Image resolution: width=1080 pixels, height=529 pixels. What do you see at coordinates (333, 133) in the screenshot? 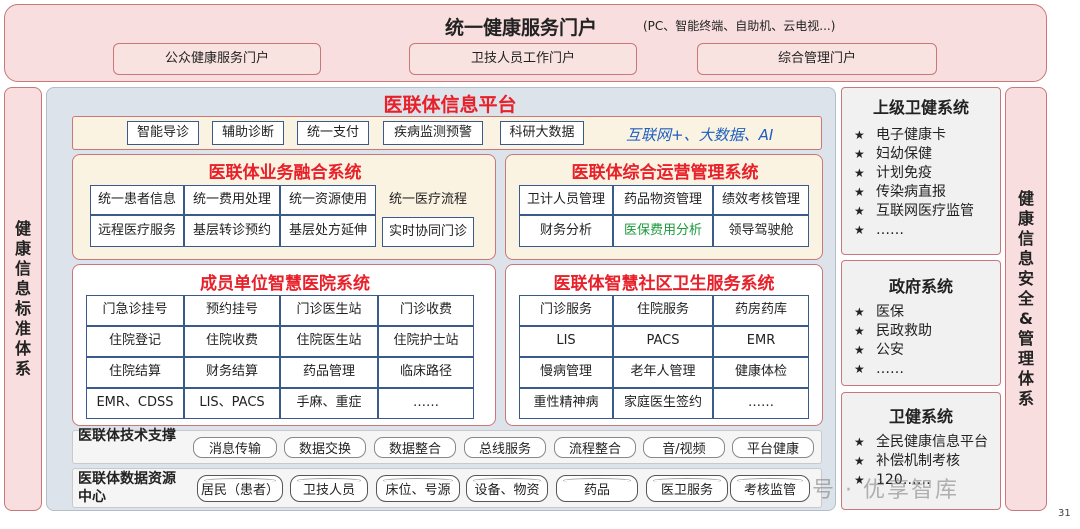
I see `feature-unified-pay: 统一支付` at bounding box center [333, 133].